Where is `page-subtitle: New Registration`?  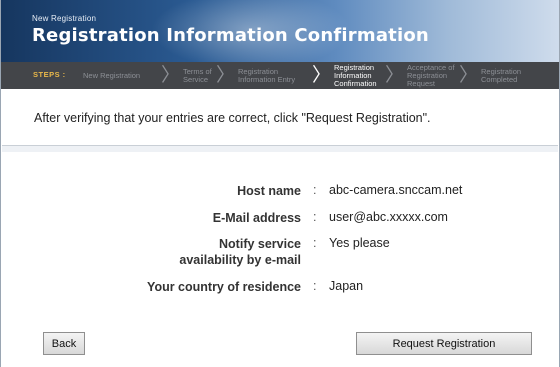 page-subtitle: New Registration is located at coordinates (64, 18).